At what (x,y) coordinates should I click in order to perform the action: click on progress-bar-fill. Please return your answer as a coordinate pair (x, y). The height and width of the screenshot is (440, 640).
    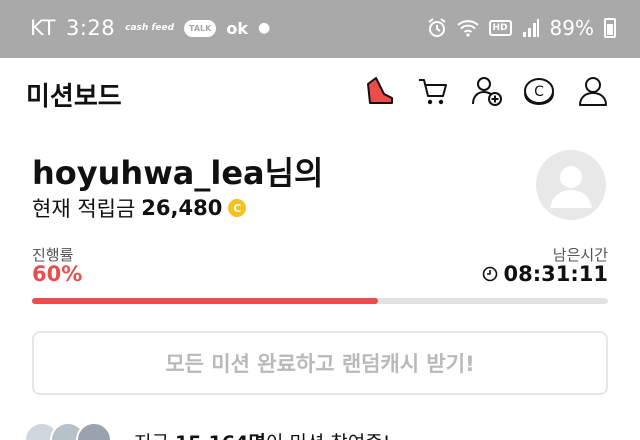
    Looking at the image, I should click on (205, 301).